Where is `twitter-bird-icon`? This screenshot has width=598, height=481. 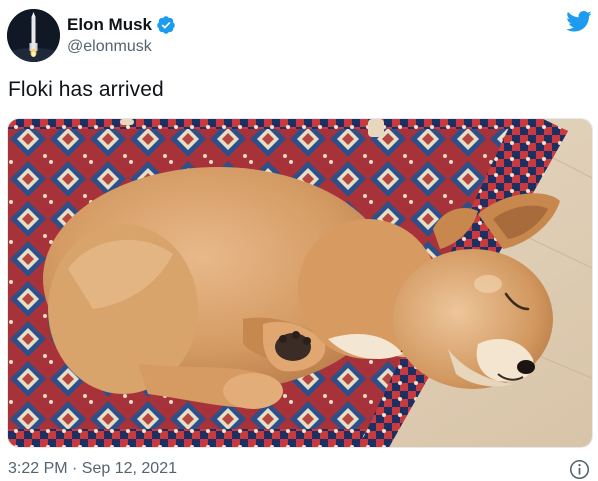
twitter-bird-icon is located at coordinates (578, 22).